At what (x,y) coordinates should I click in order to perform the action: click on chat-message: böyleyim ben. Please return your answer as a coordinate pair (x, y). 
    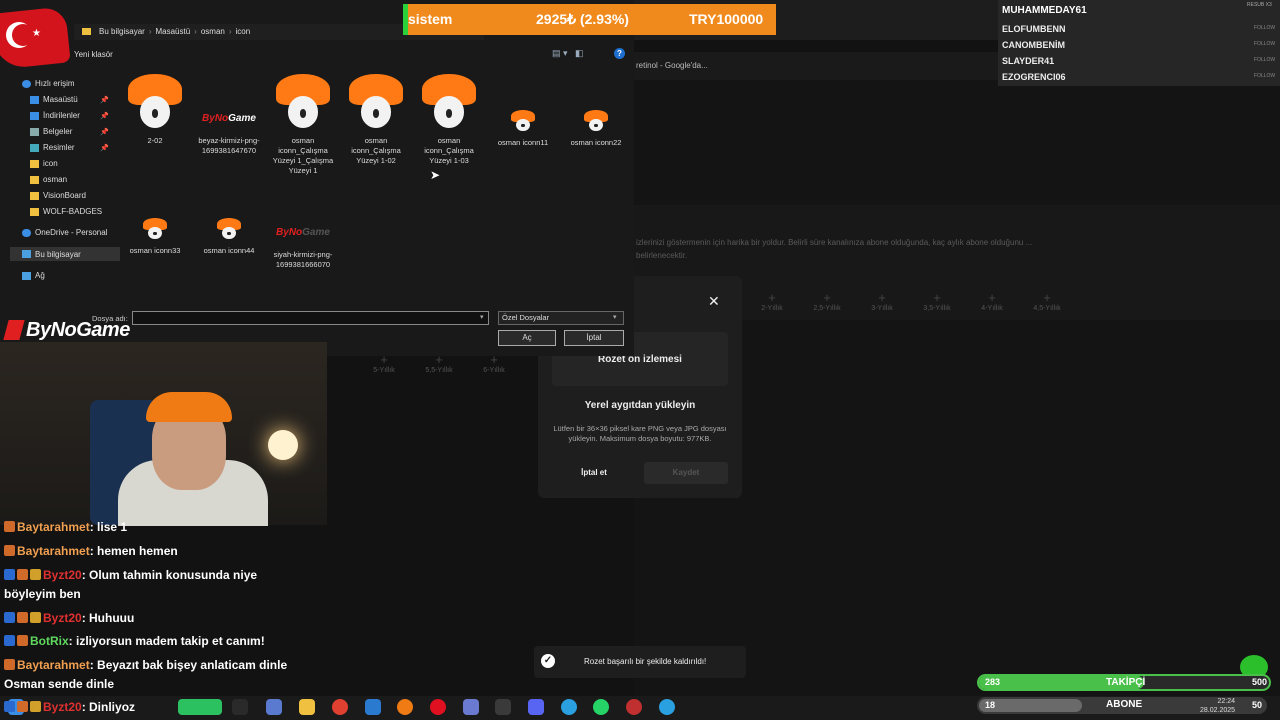
    Looking at the image, I should click on (42, 594).